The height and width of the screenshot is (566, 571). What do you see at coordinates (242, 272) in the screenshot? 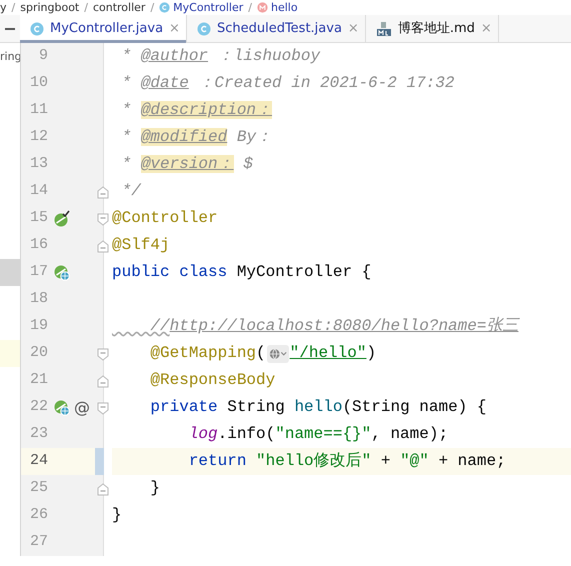
I see `code-line: public class MyController {` at bounding box center [242, 272].